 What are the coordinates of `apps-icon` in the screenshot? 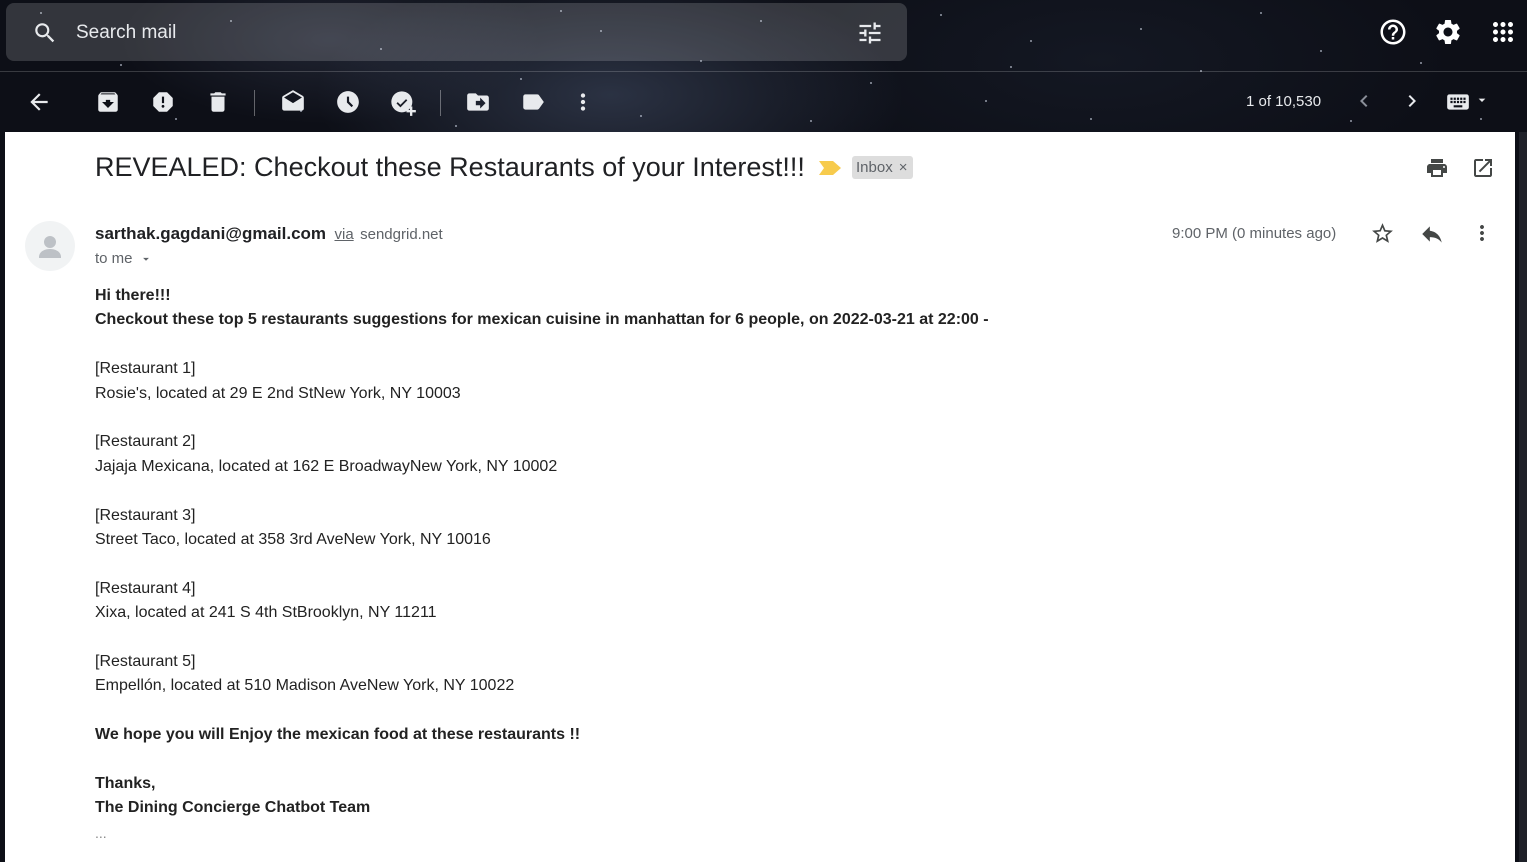 It's located at (1503, 34).